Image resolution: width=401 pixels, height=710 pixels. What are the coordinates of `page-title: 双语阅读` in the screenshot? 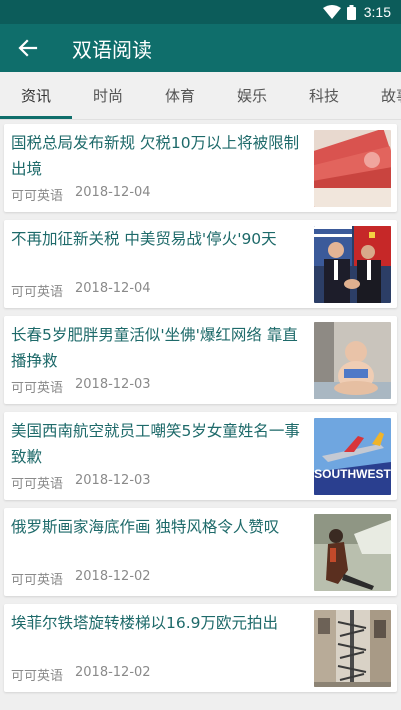 It's located at (112, 49).